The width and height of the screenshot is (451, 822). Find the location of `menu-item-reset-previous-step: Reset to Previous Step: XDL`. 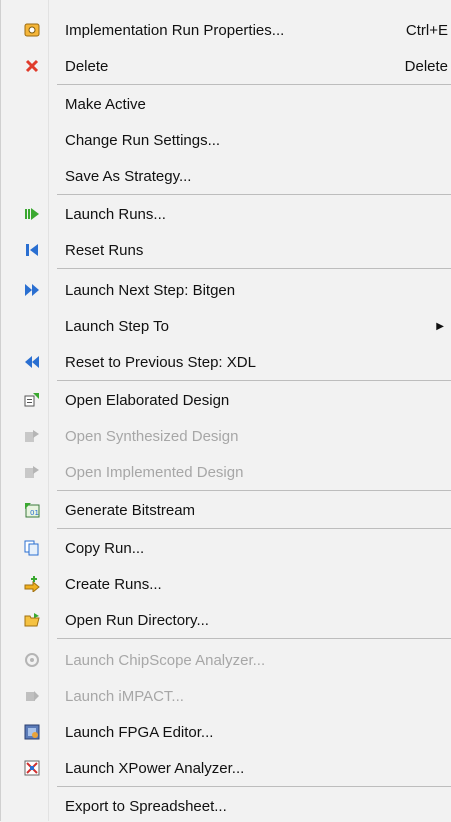

menu-item-reset-previous-step: Reset to Previous Step: XDL is located at coordinates (226, 362).